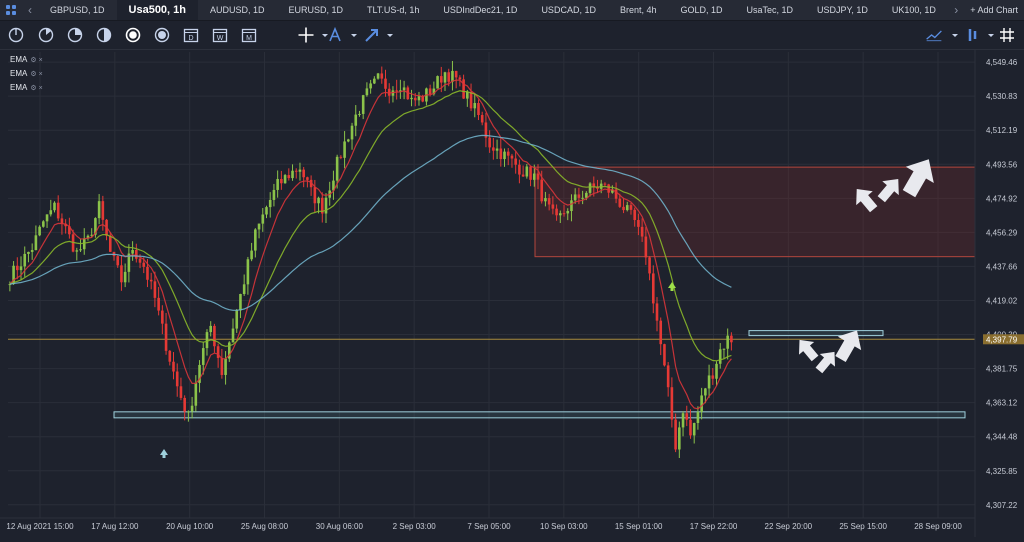 The image size is (1024, 542). I want to click on tab-brent-4h: Brent, 4h, so click(638, 10).